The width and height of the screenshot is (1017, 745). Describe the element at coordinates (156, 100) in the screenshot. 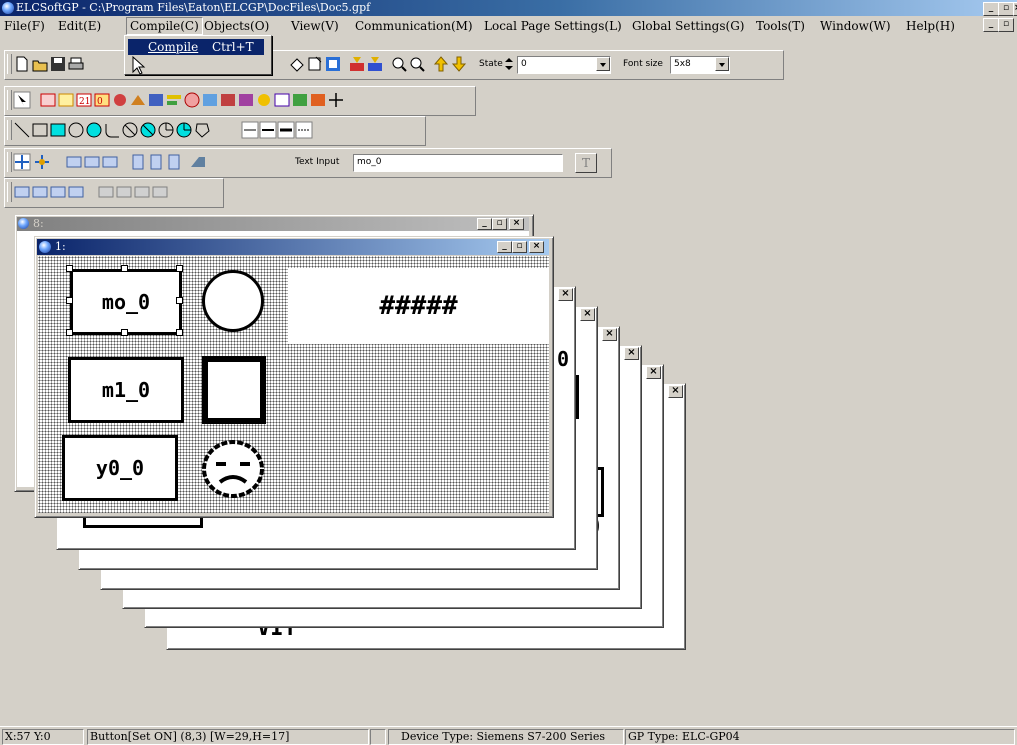

I see `chart-icon` at that location.